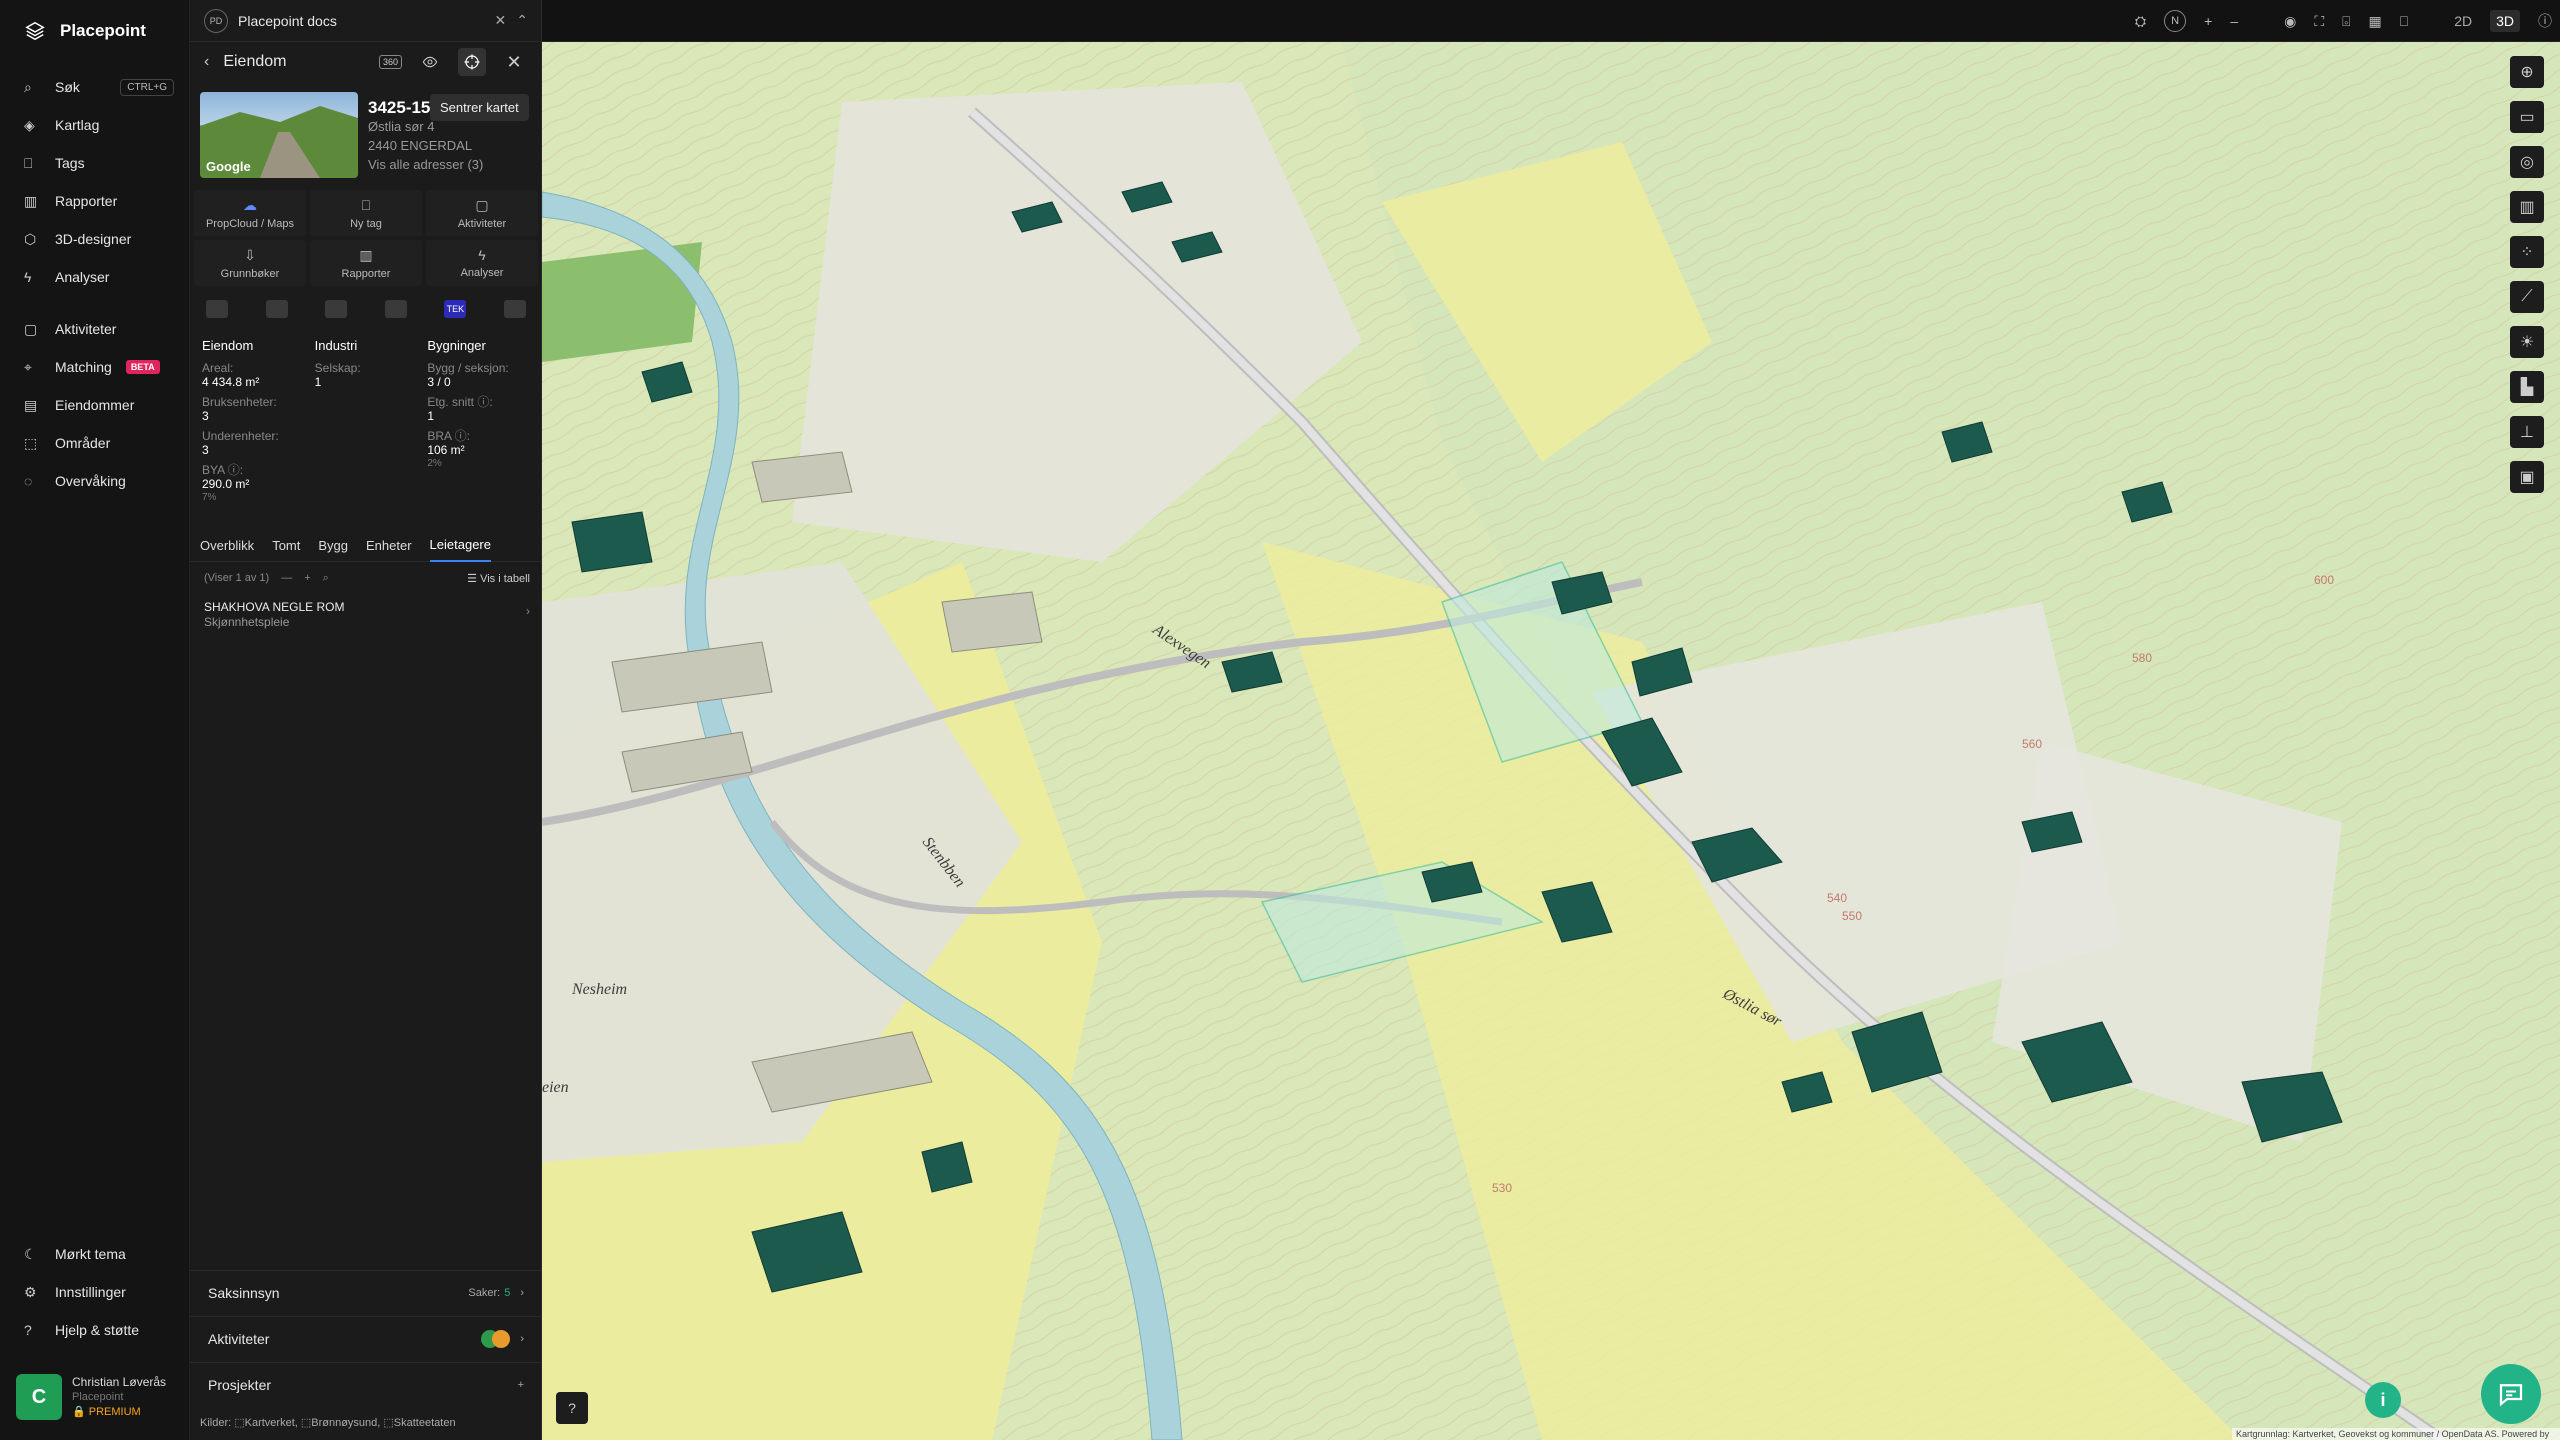  What do you see at coordinates (366, 273) in the screenshot?
I see `action-label: Rapporter` at bounding box center [366, 273].